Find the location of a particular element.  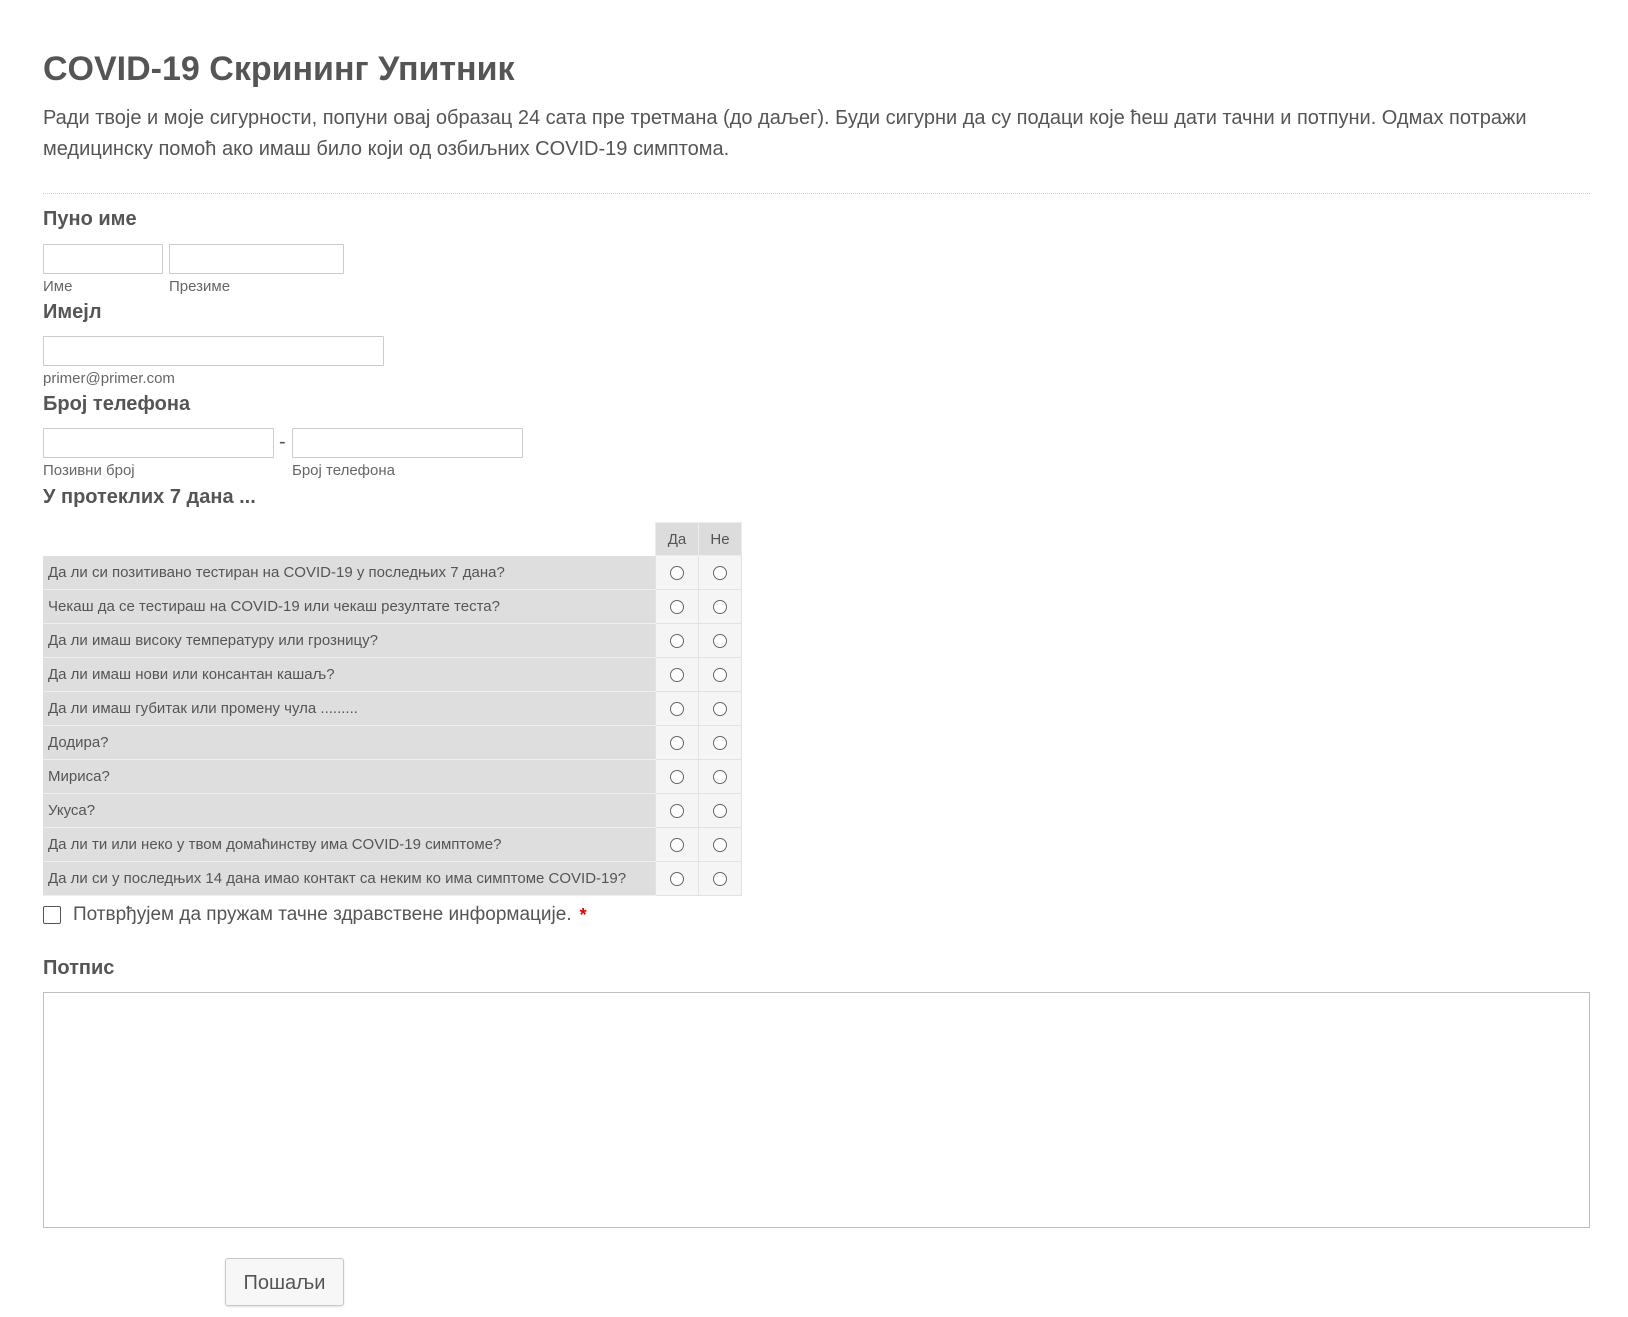

confirm-checkbox is located at coordinates (52, 915).